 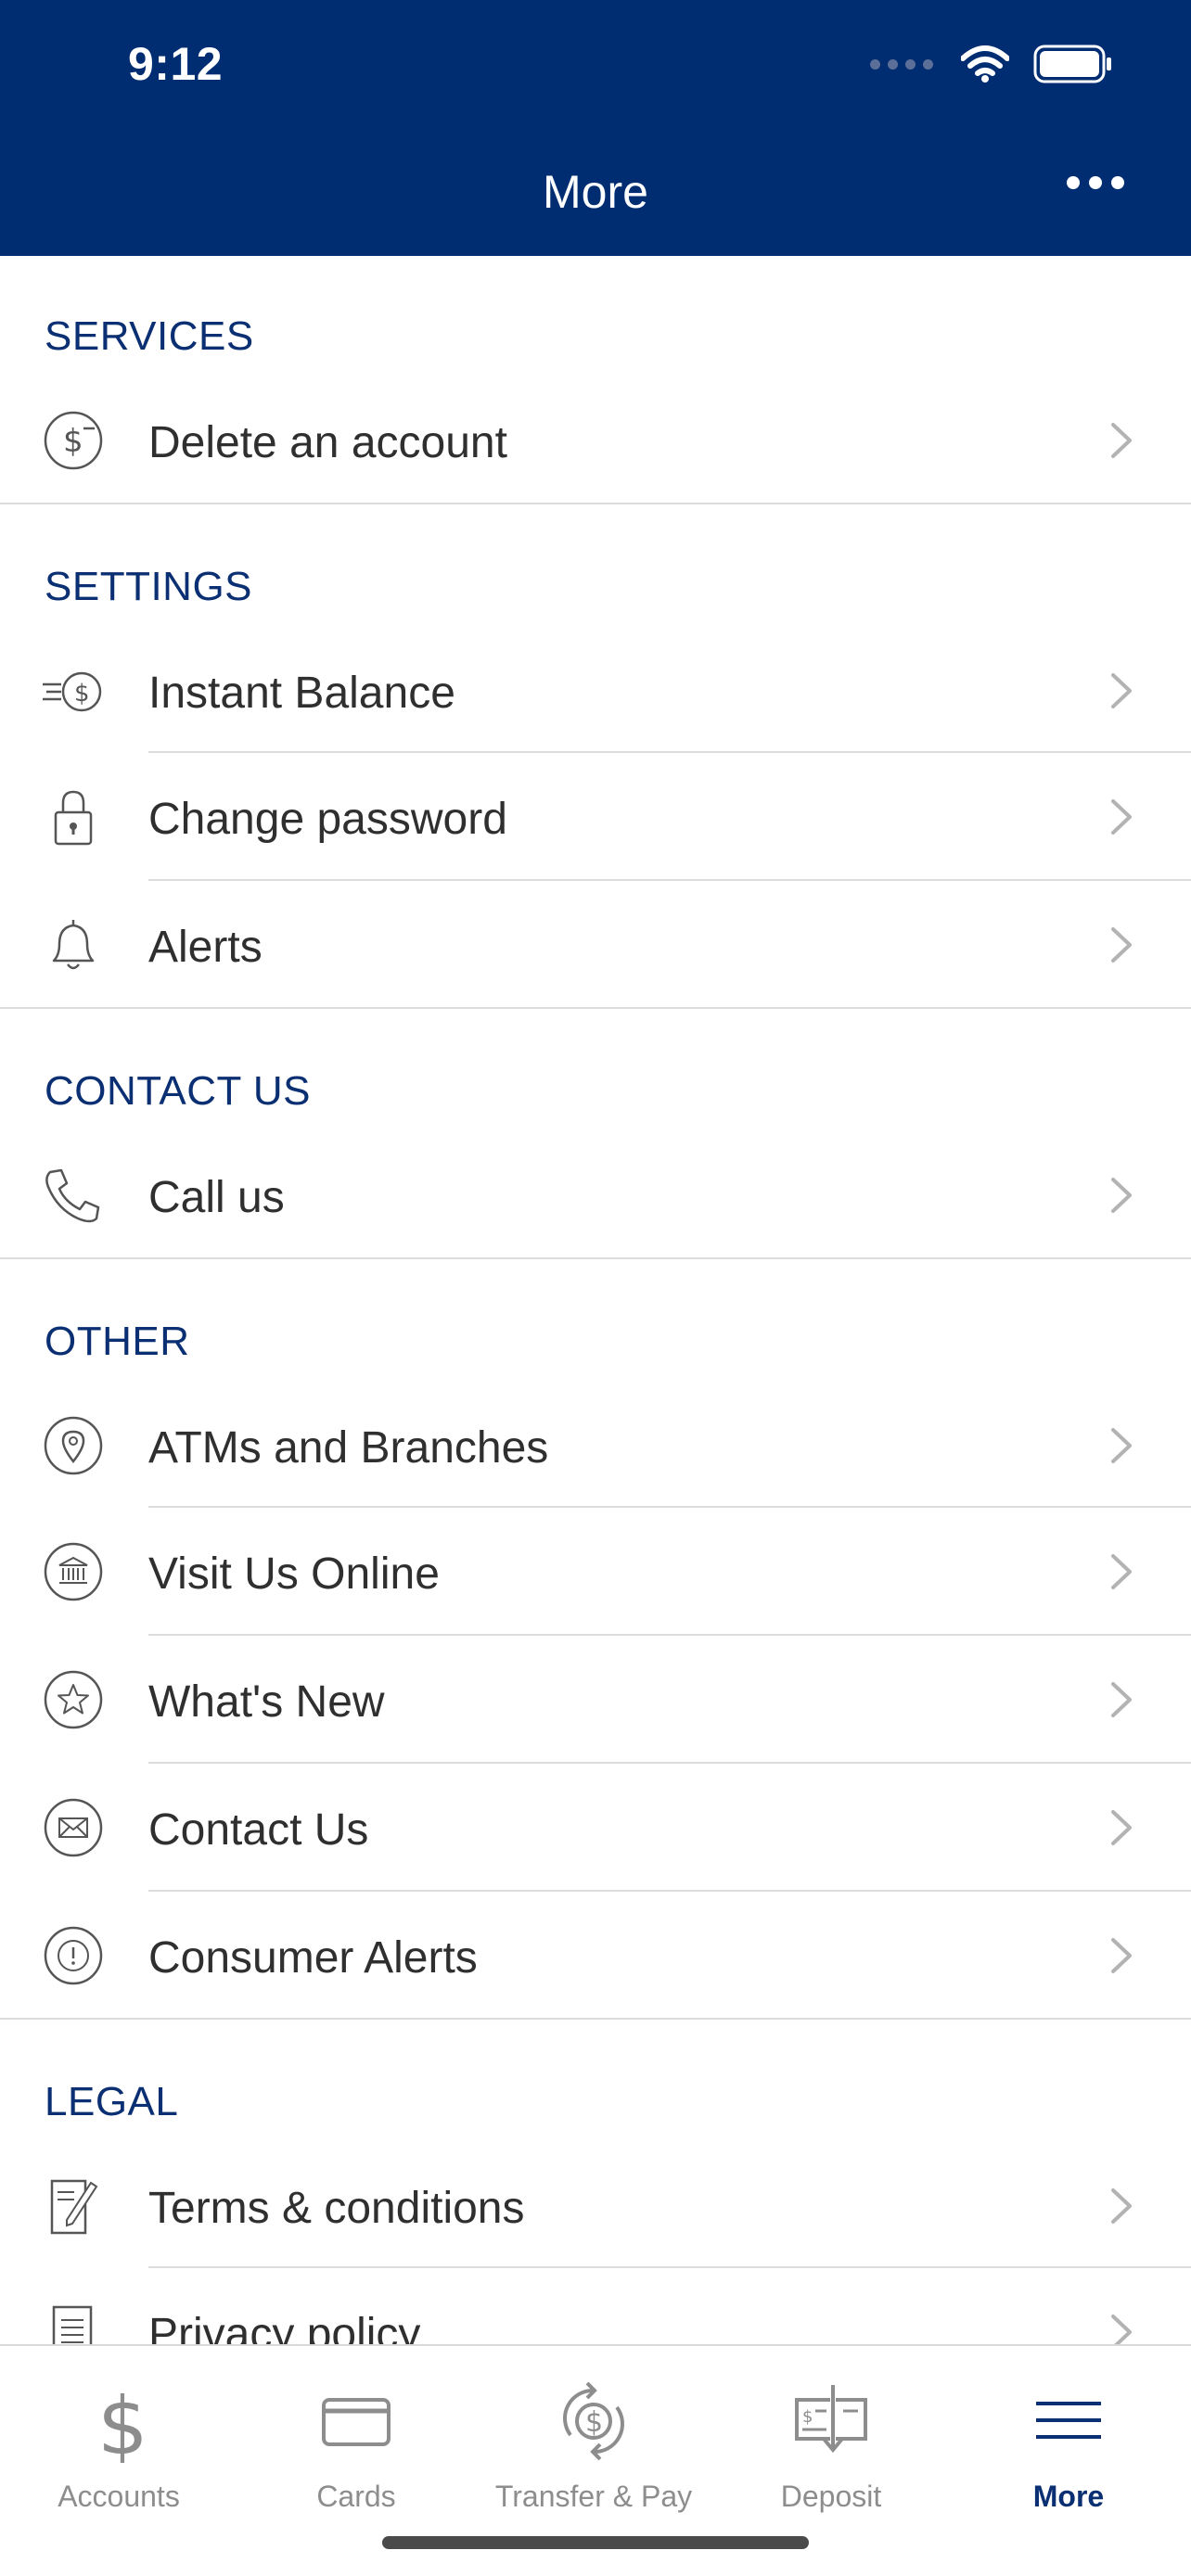 I want to click on section-title-contact-us: CONTACT US, so click(x=178, y=1091).